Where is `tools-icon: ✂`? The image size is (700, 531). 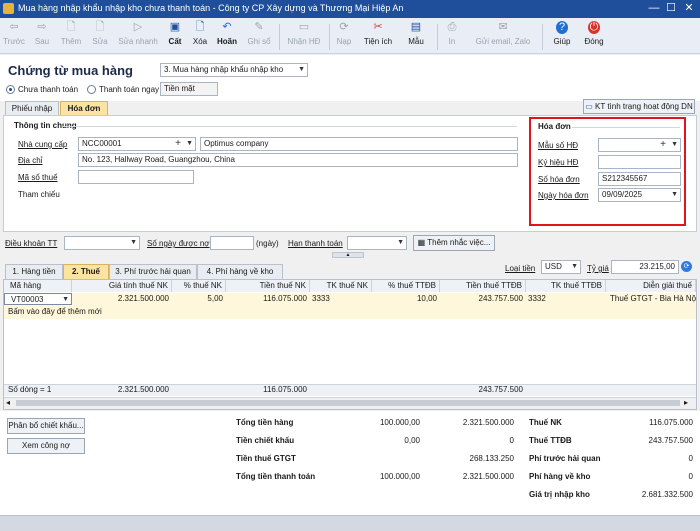 tools-icon: ✂ is located at coordinates (378, 27).